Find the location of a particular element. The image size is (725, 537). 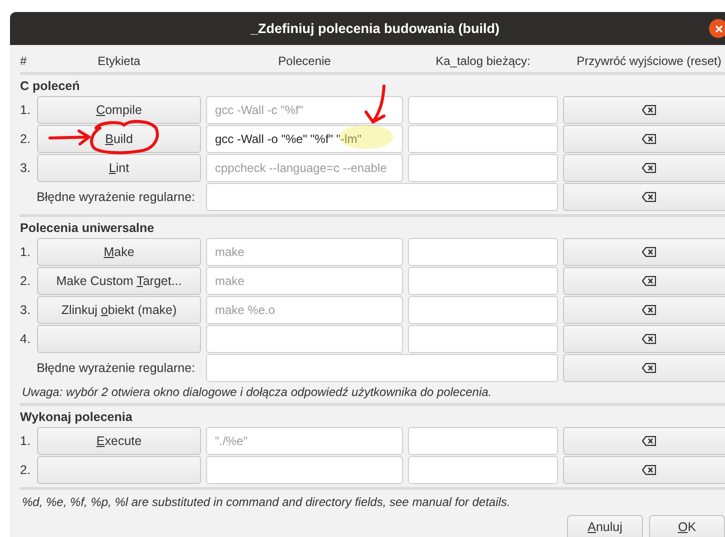

command-field: cppcheck --language=c --enable is located at coordinates (304, 168).